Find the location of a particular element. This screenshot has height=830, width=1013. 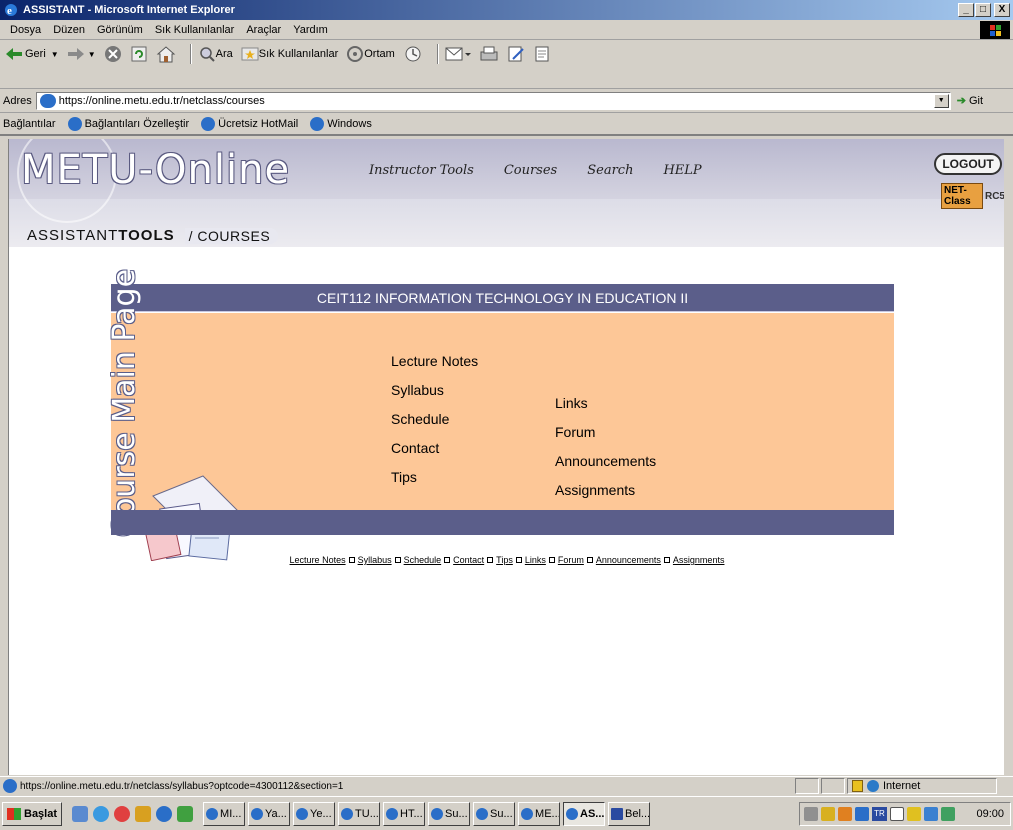

link-hotmail: Ücretsiz HotMail is located at coordinates (249, 124).